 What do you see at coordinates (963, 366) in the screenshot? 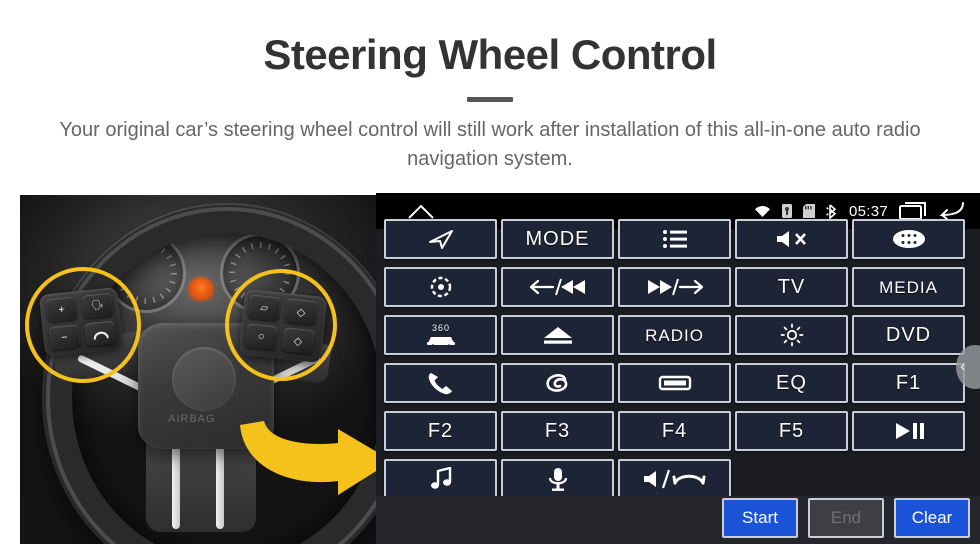
I see `chevron-left-icon: ‹` at bounding box center [963, 366].